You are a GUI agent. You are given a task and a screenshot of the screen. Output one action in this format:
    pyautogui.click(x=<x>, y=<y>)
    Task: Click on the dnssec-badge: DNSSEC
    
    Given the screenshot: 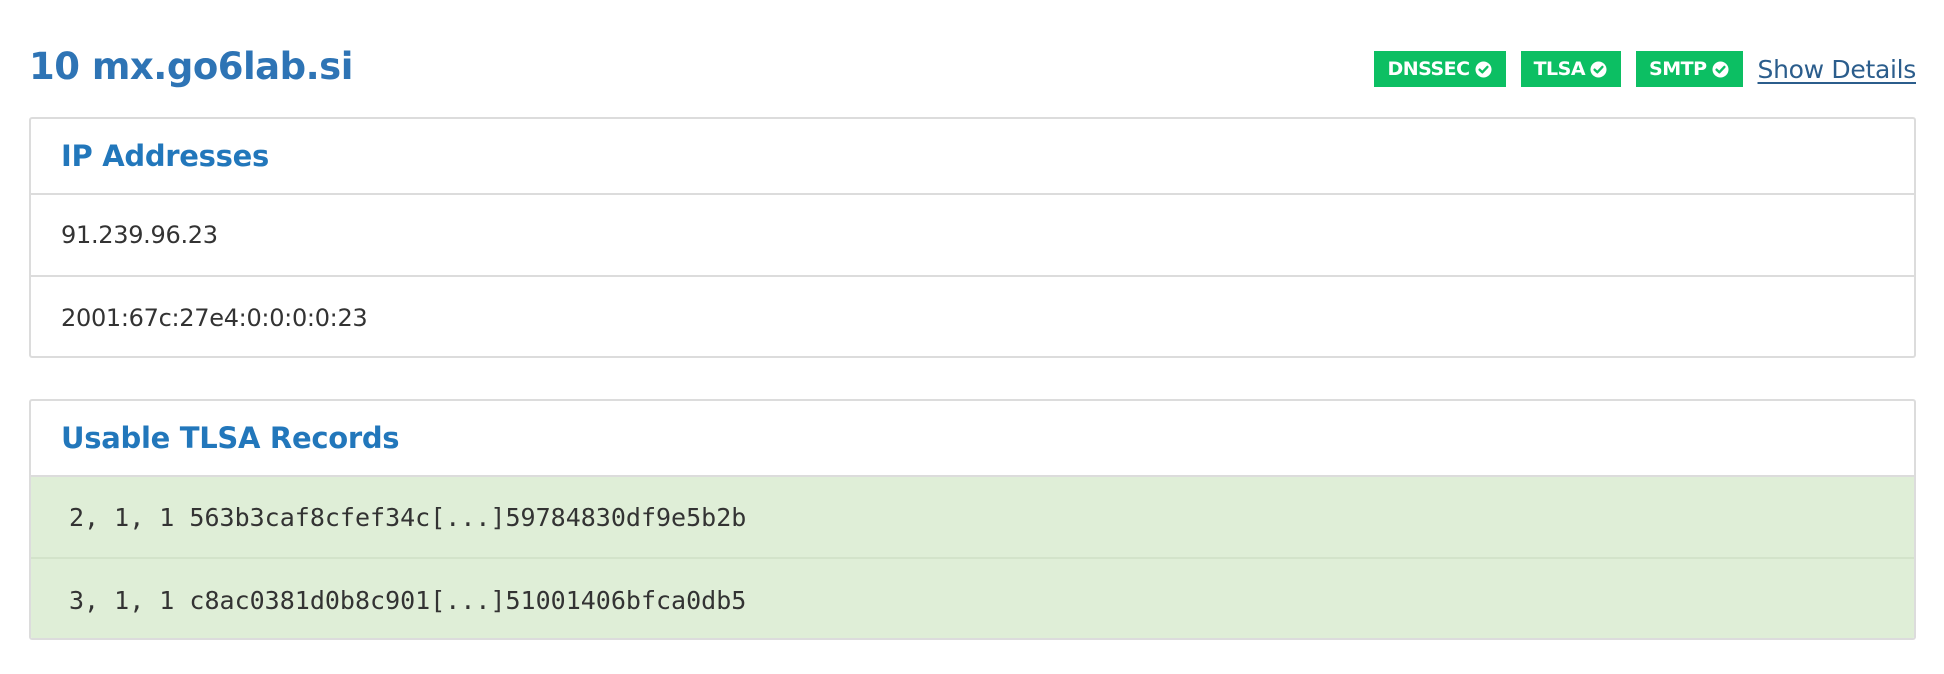 What is the action you would take?
    pyautogui.click(x=1440, y=69)
    